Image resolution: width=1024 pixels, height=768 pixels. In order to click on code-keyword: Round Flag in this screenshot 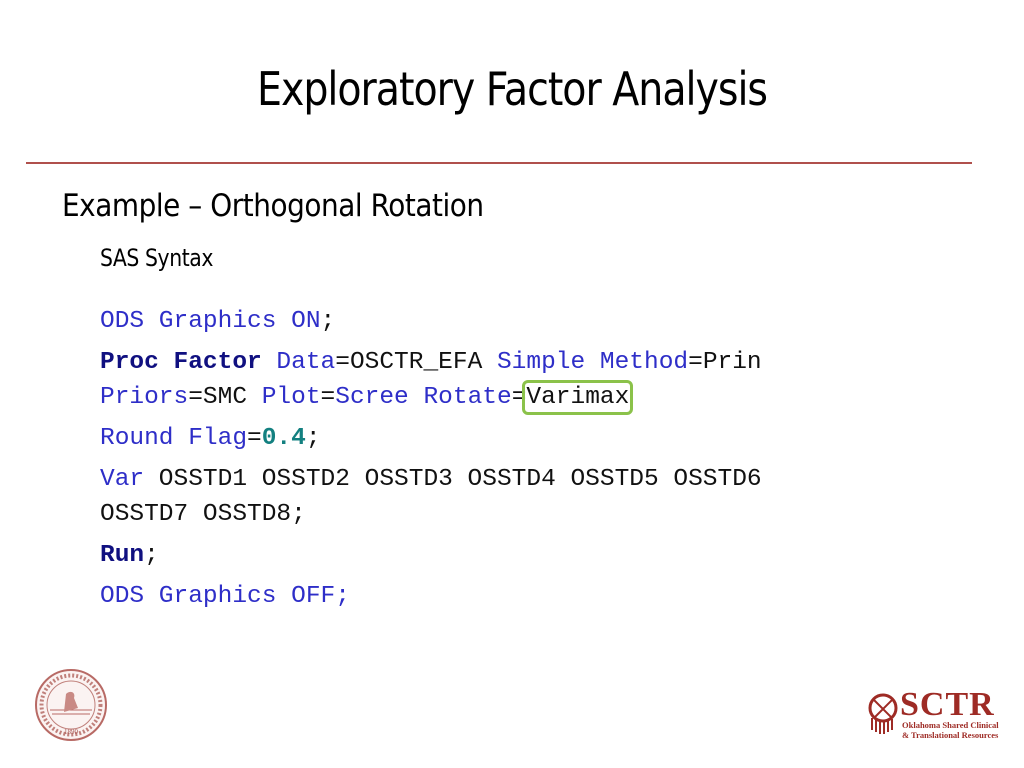, I will do `click(174, 438)`.